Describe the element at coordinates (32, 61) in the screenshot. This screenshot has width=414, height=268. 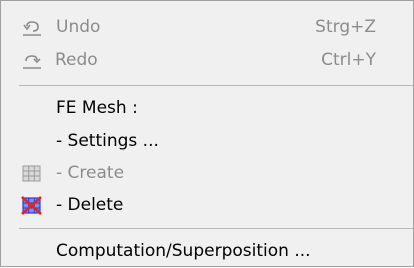
I see `redo-icon` at that location.